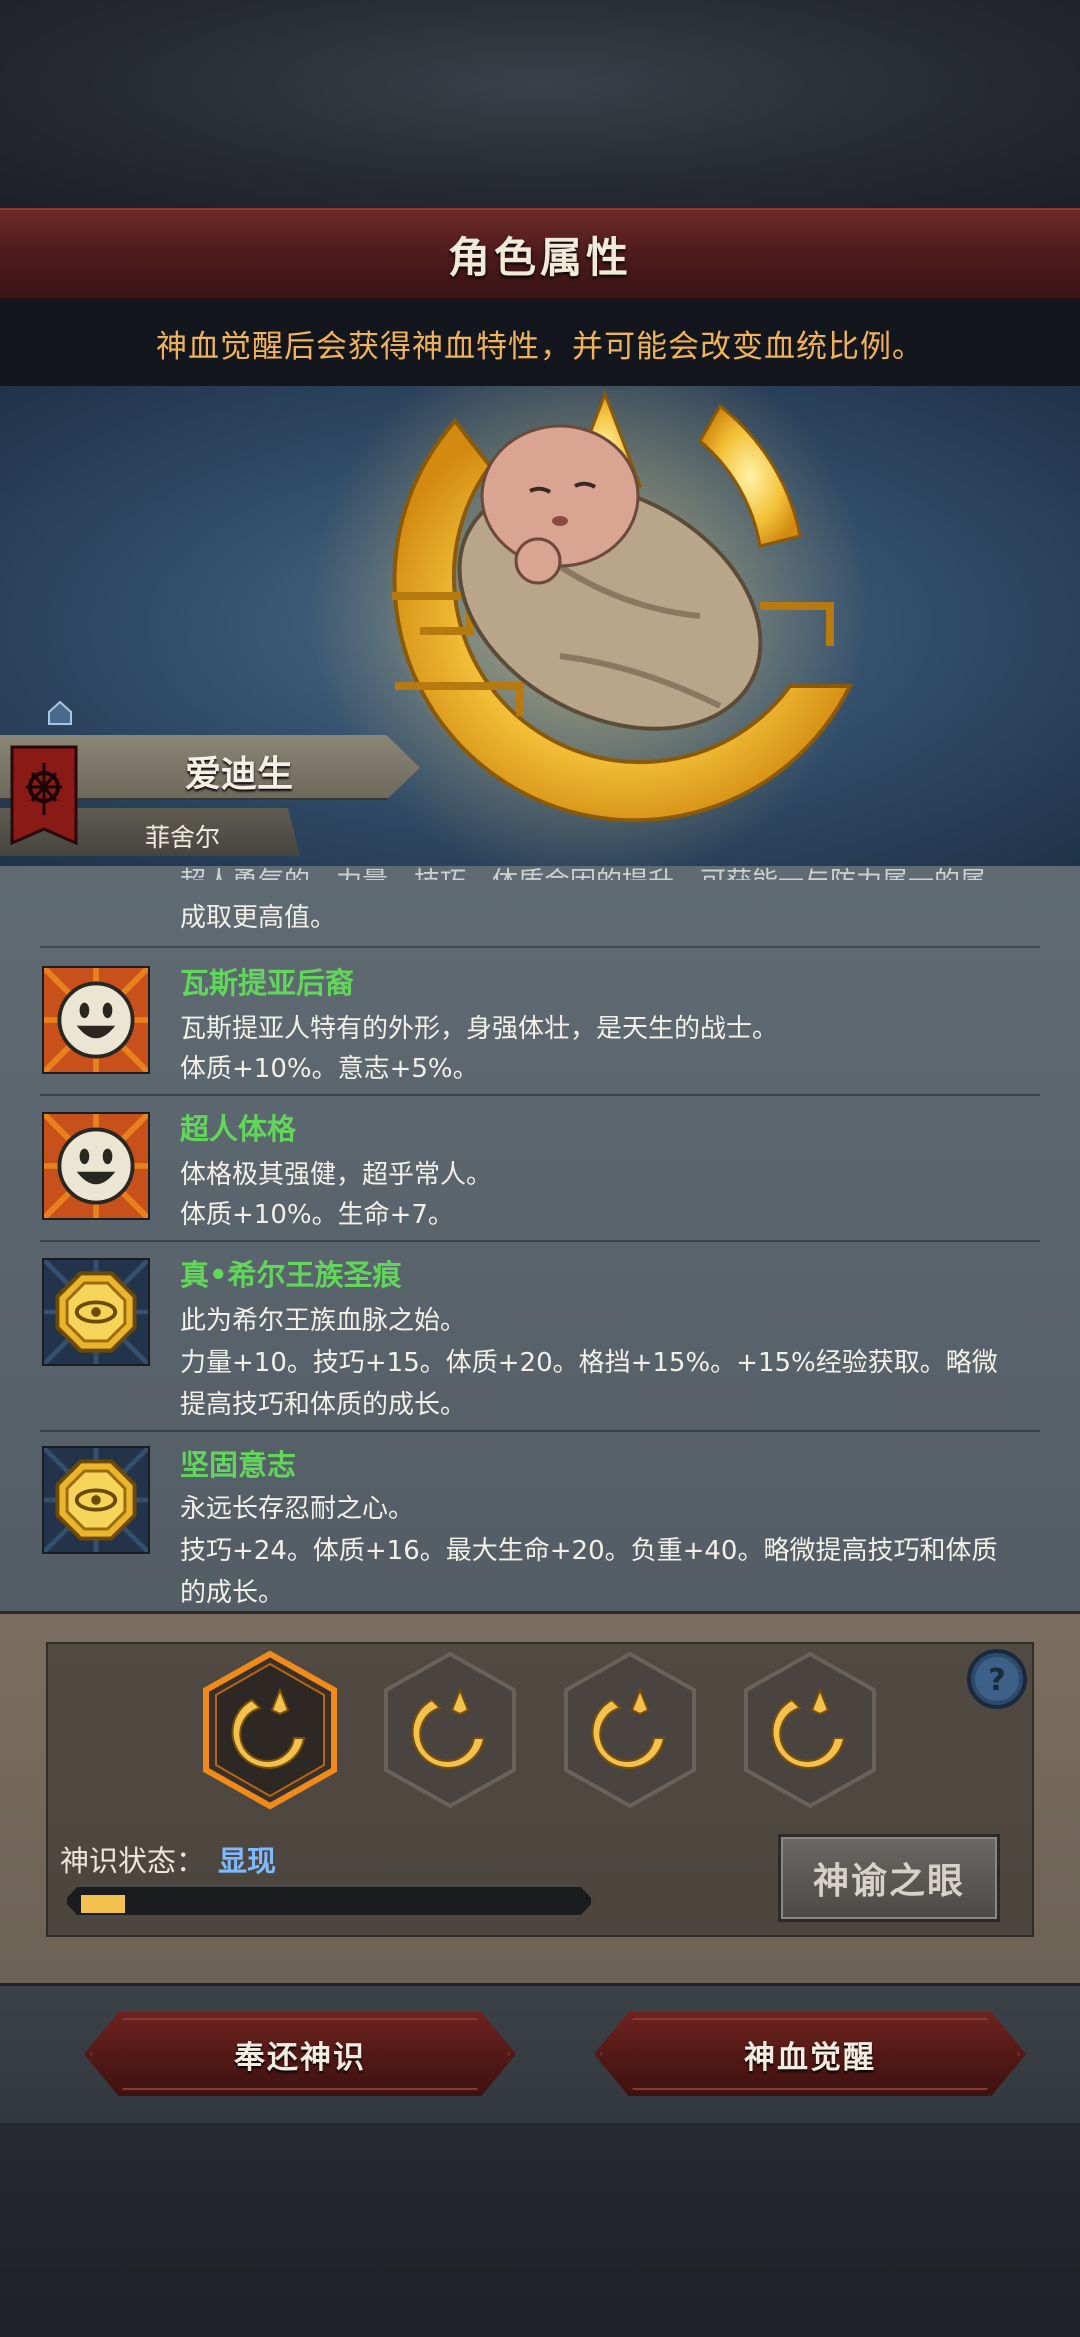 The height and width of the screenshot is (2337, 1080). Describe the element at coordinates (297, 1509) in the screenshot. I see `trait-description: 永远长存忍耐之心。` at that location.